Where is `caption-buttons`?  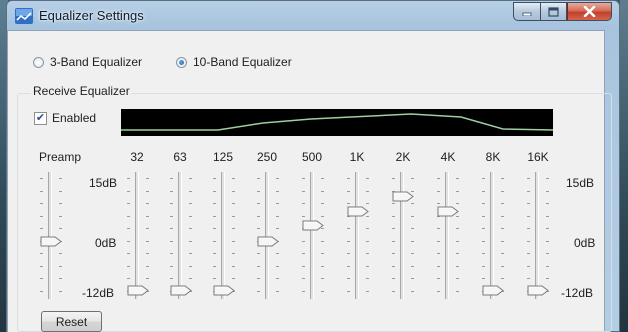
caption-buttons is located at coordinates (562, 11).